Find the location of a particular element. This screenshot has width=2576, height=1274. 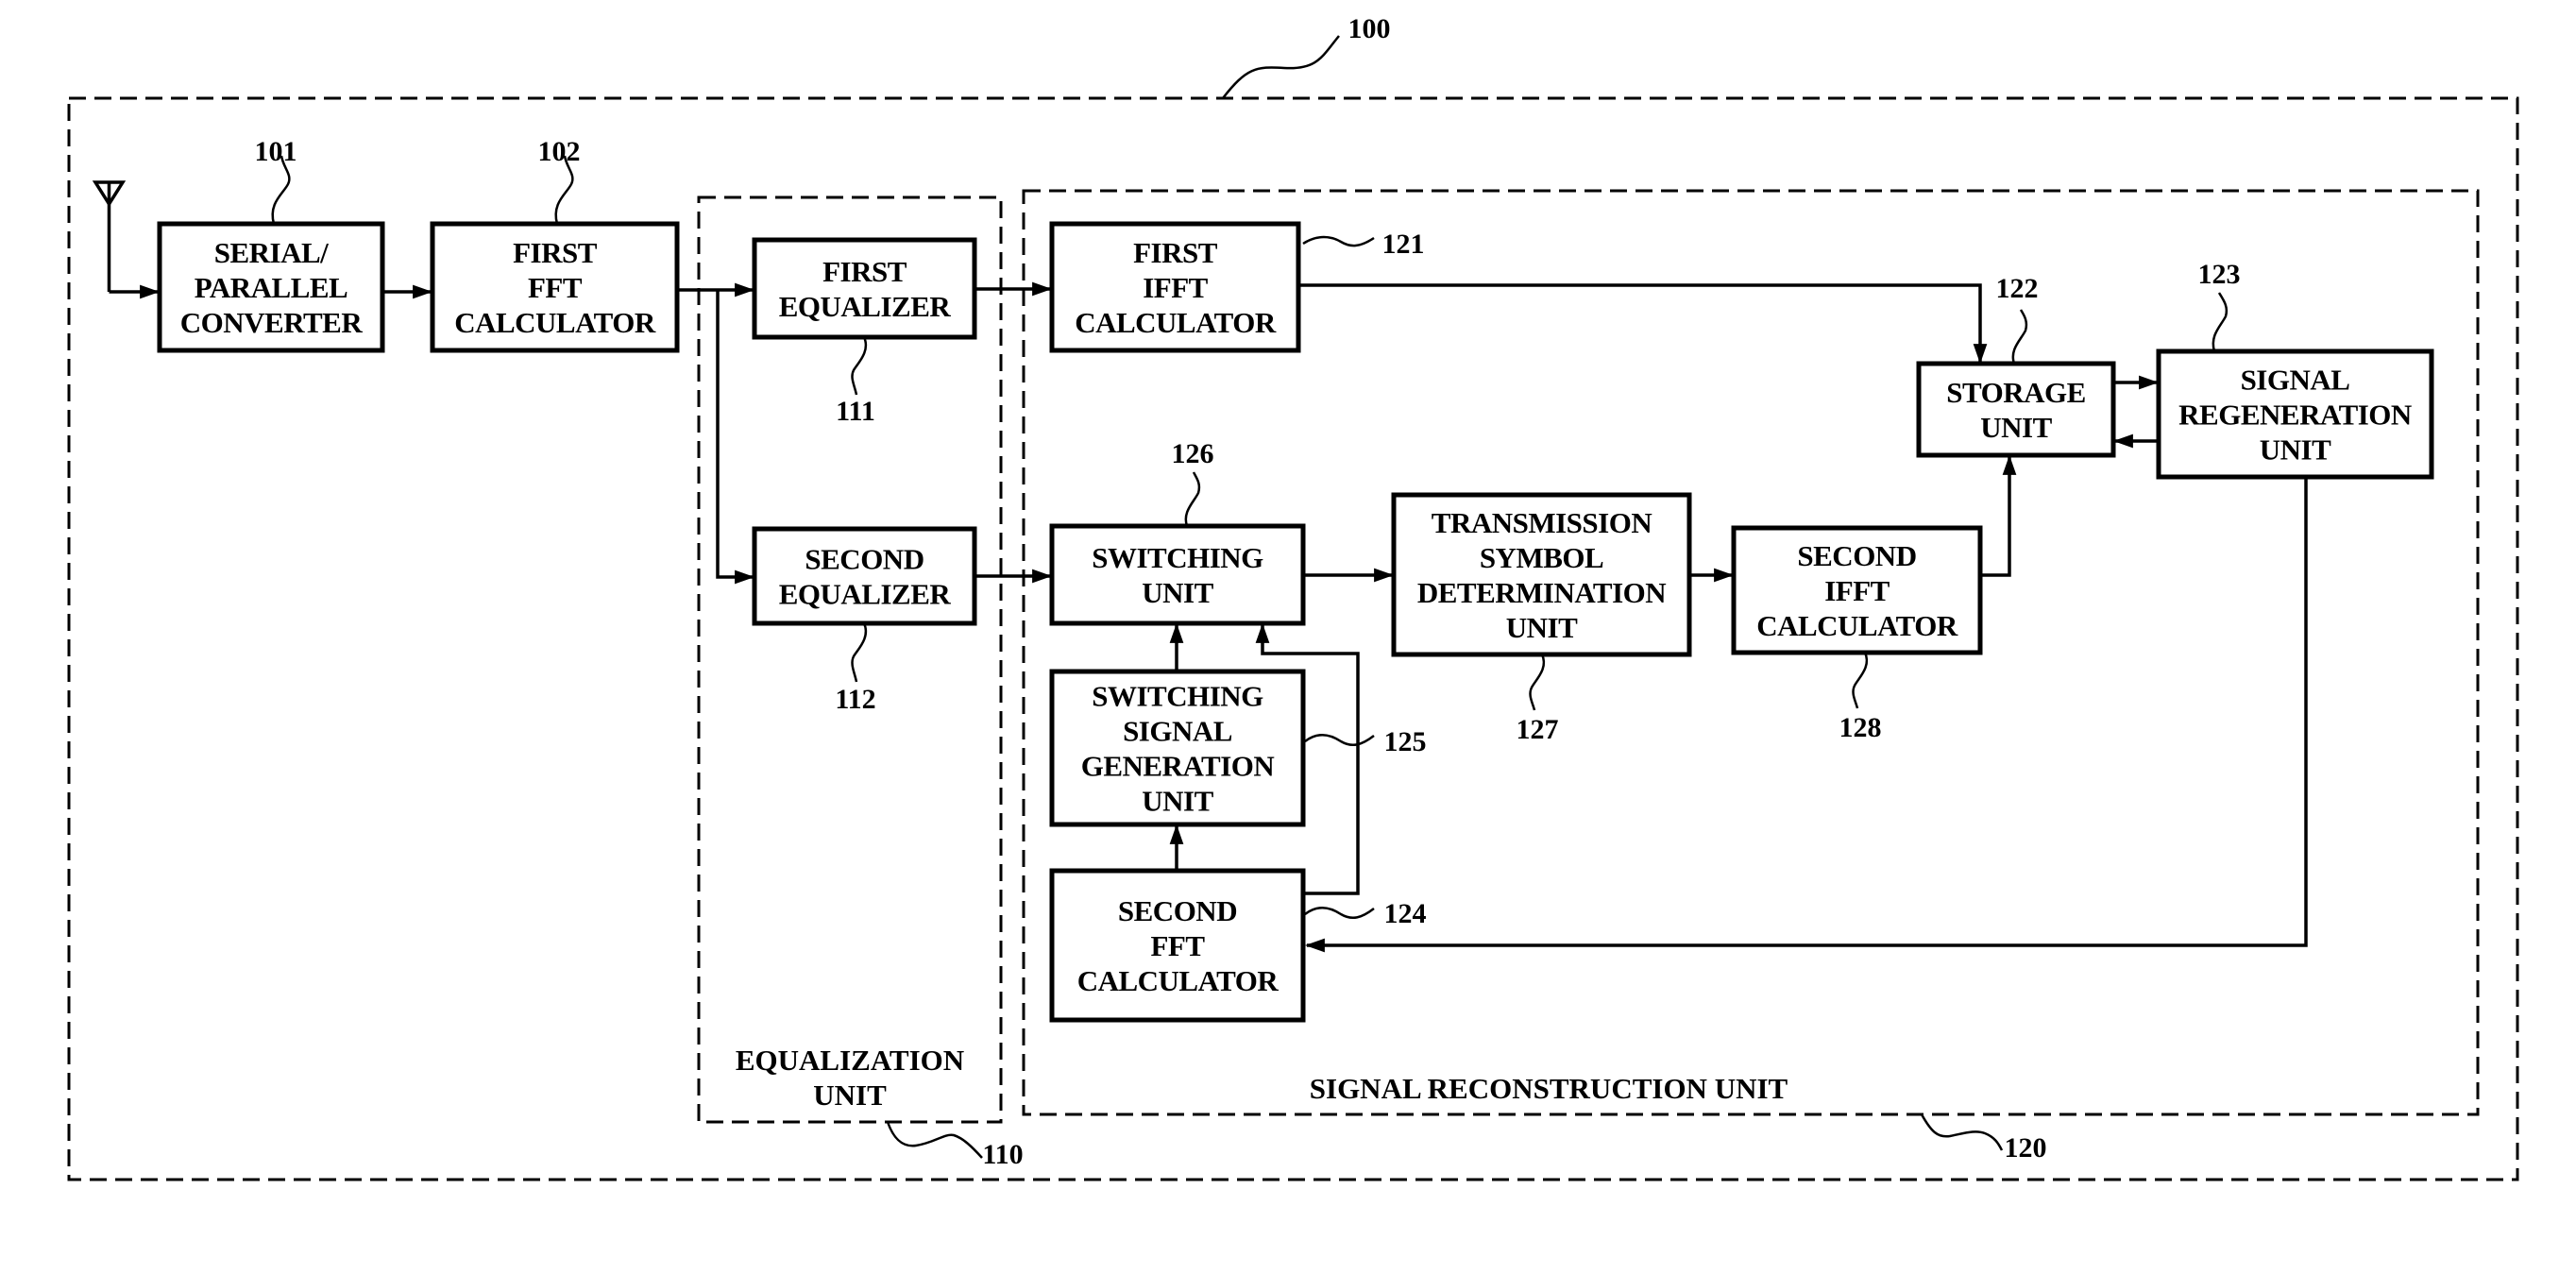

second-ifft-calculator-label-line: CALCULATOR is located at coordinates (1857, 626).